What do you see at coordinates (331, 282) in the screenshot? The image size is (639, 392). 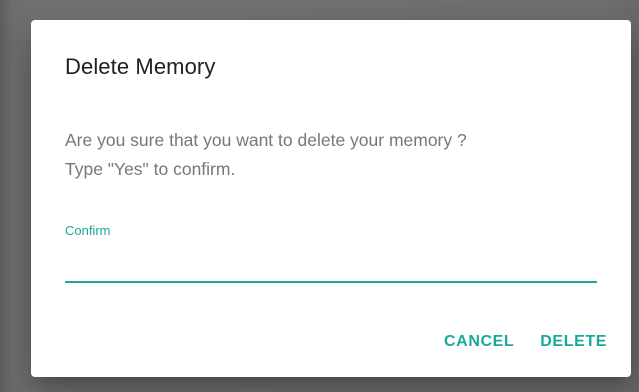 I see `confirm-field-underline` at bounding box center [331, 282].